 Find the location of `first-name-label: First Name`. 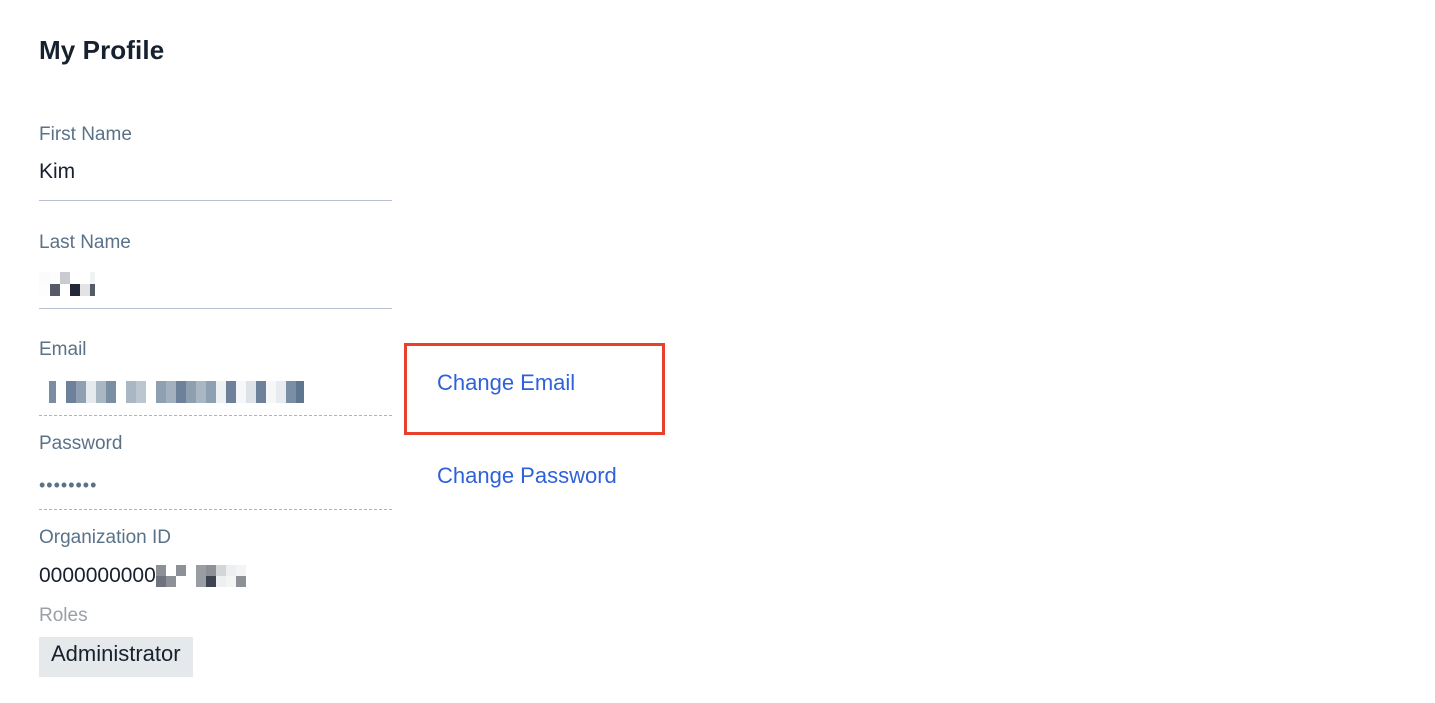

first-name-label: First Name is located at coordinates (85, 134).